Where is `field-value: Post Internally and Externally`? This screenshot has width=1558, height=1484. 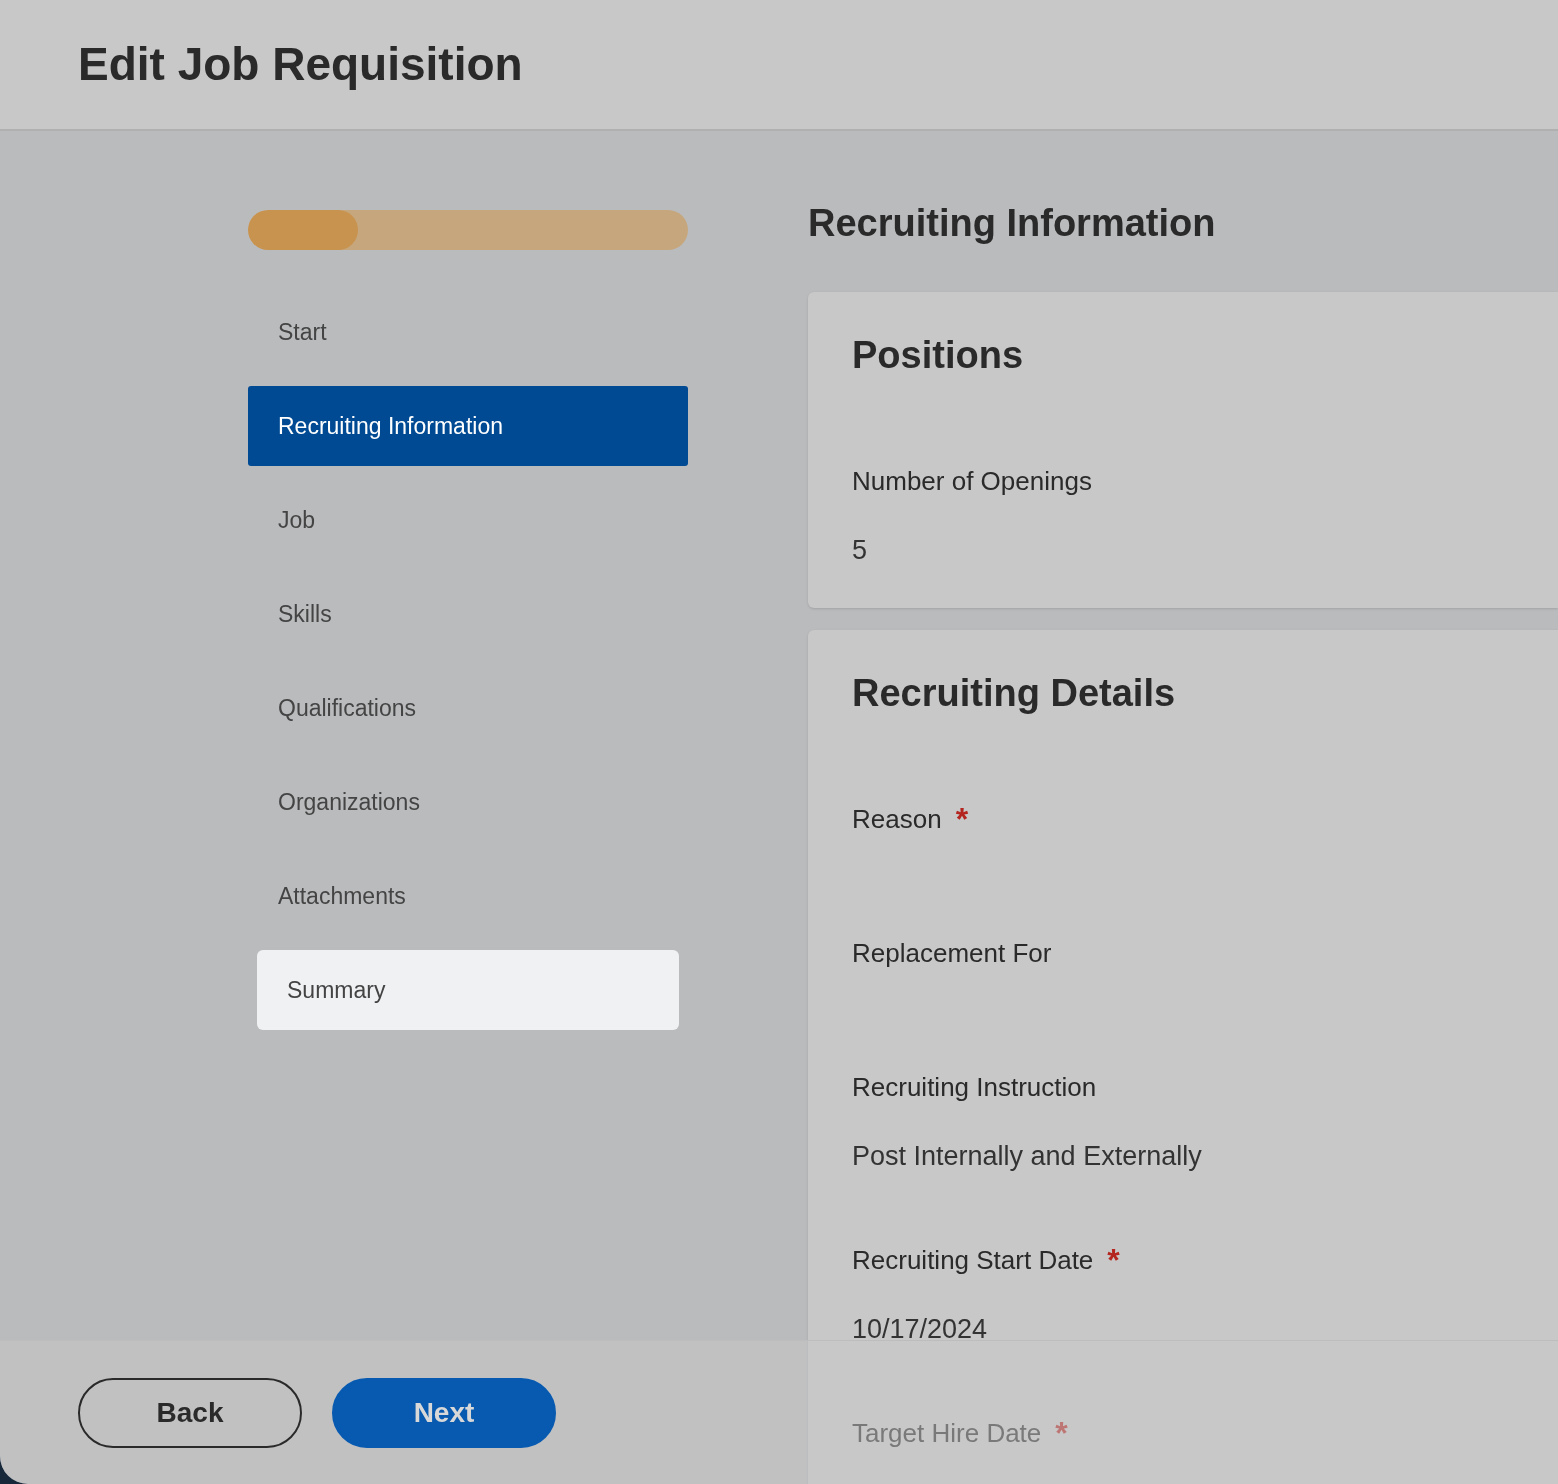
field-value: Post Internally and Externally is located at coordinates (1027, 1156).